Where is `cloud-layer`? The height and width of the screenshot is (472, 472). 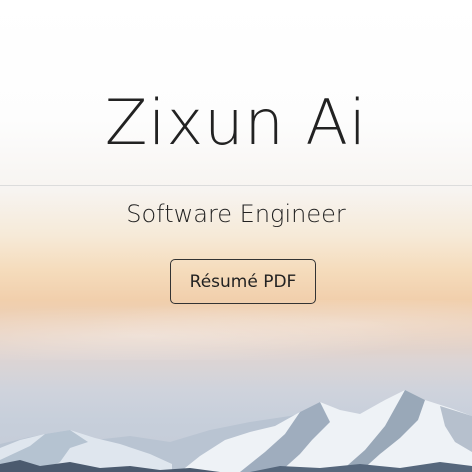 cloud-layer is located at coordinates (236, 330).